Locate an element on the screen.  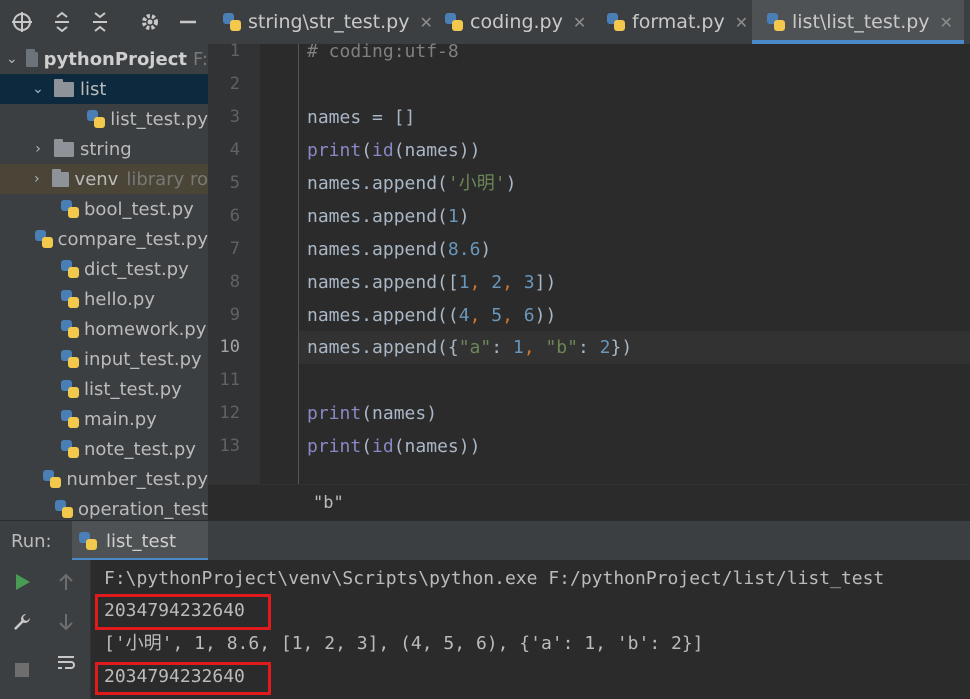
arrow-up-icon is located at coordinates (66, 582).